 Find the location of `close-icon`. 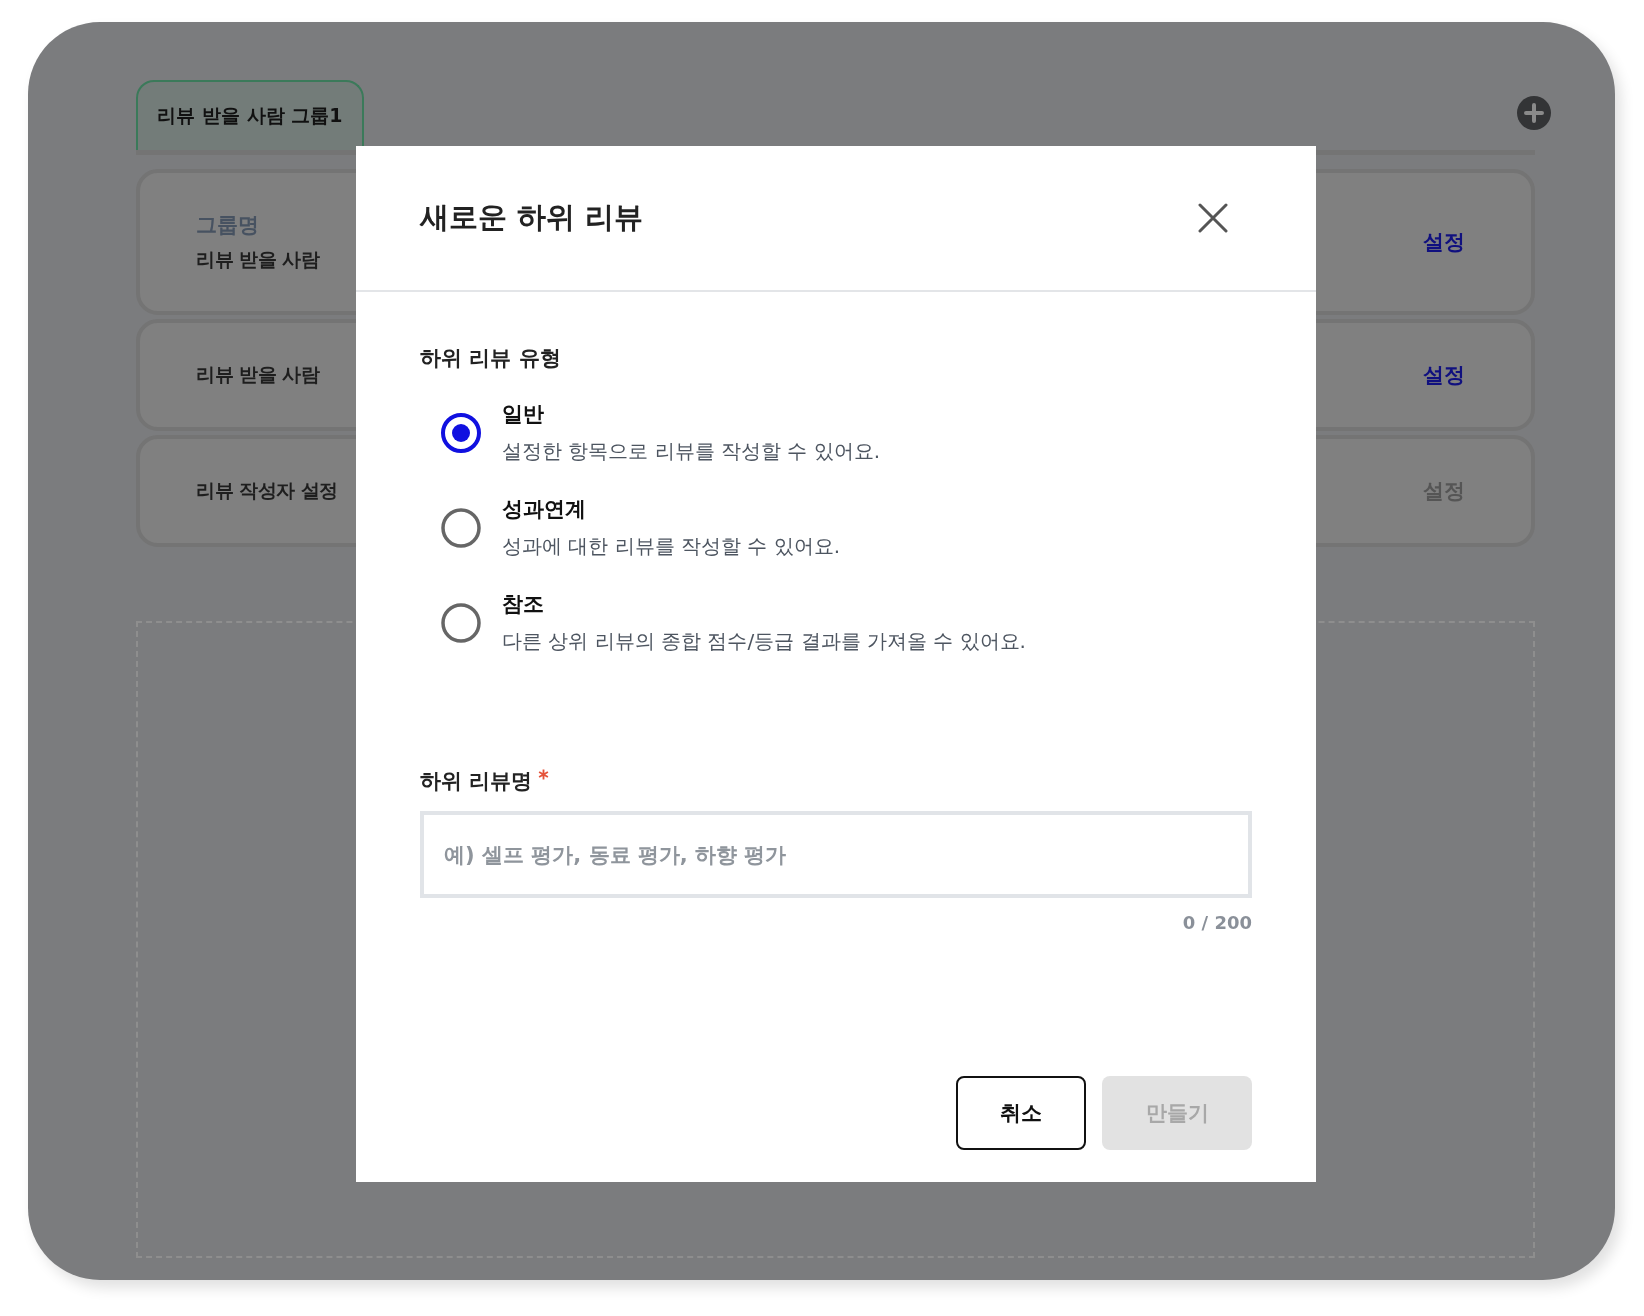

close-icon is located at coordinates (1213, 218).